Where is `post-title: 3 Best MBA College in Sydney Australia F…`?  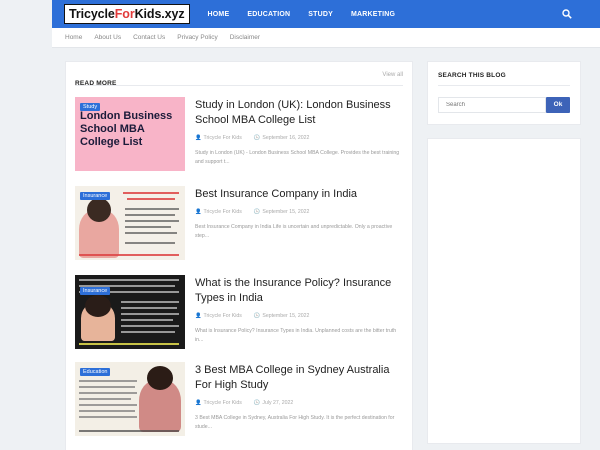 post-title: 3 Best MBA College in Sydney Australia F… is located at coordinates (301, 378).